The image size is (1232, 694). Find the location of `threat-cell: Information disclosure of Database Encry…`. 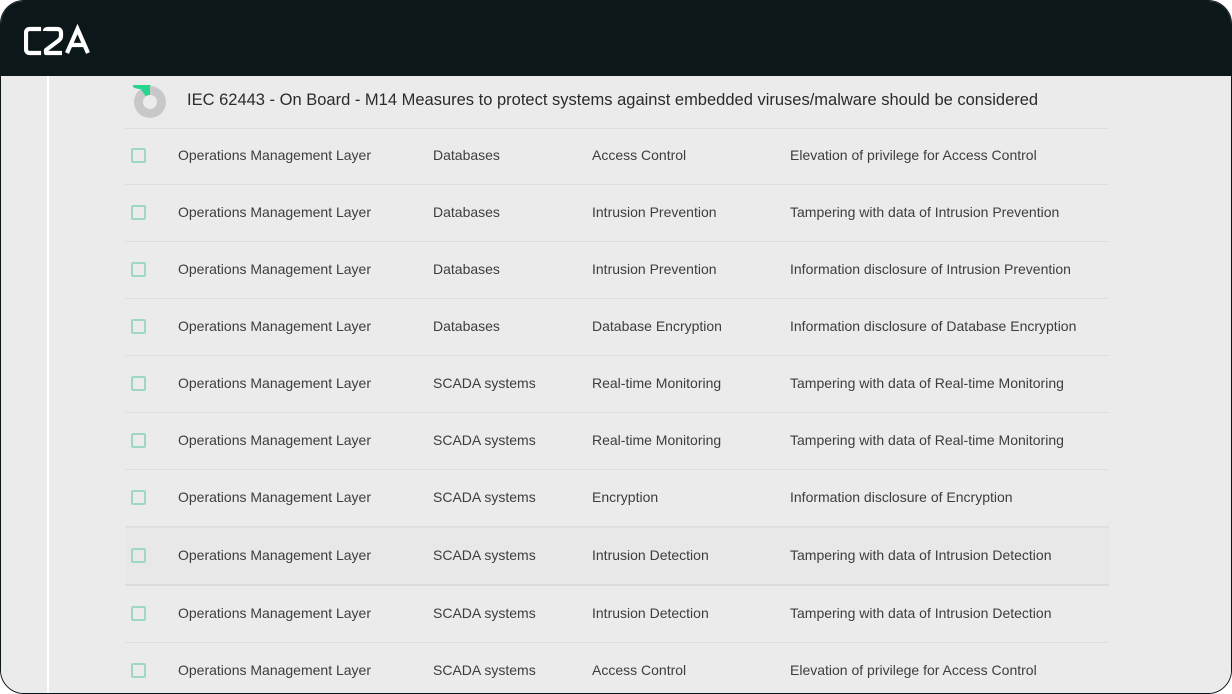

threat-cell: Information disclosure of Database Encry… is located at coordinates (933, 326).